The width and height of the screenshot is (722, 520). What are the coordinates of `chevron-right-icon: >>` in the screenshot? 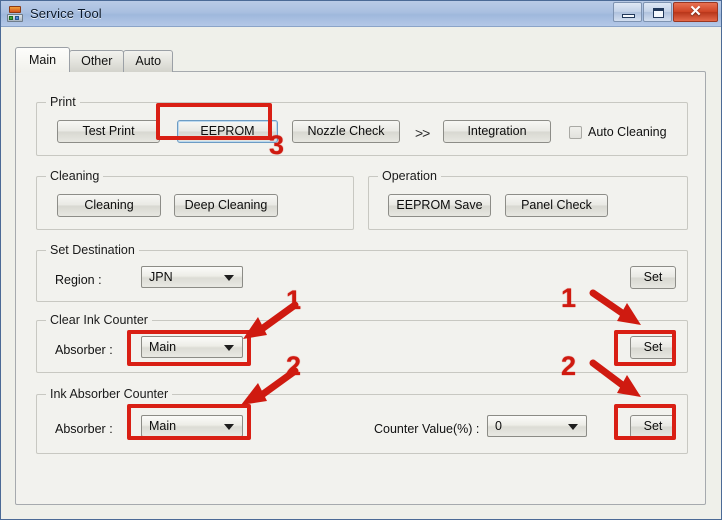 It's located at (422, 133).